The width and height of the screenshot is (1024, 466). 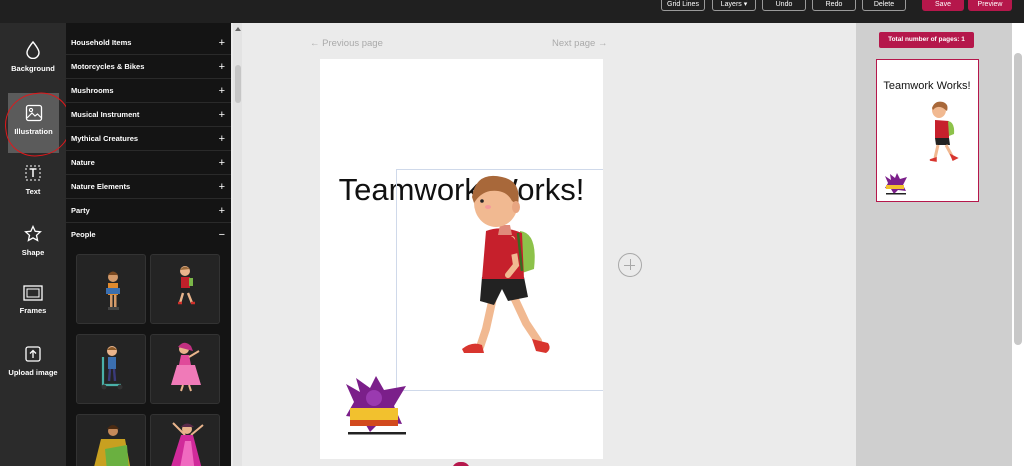 I want to click on thumbnail-logo-image, so click(x=896, y=184).